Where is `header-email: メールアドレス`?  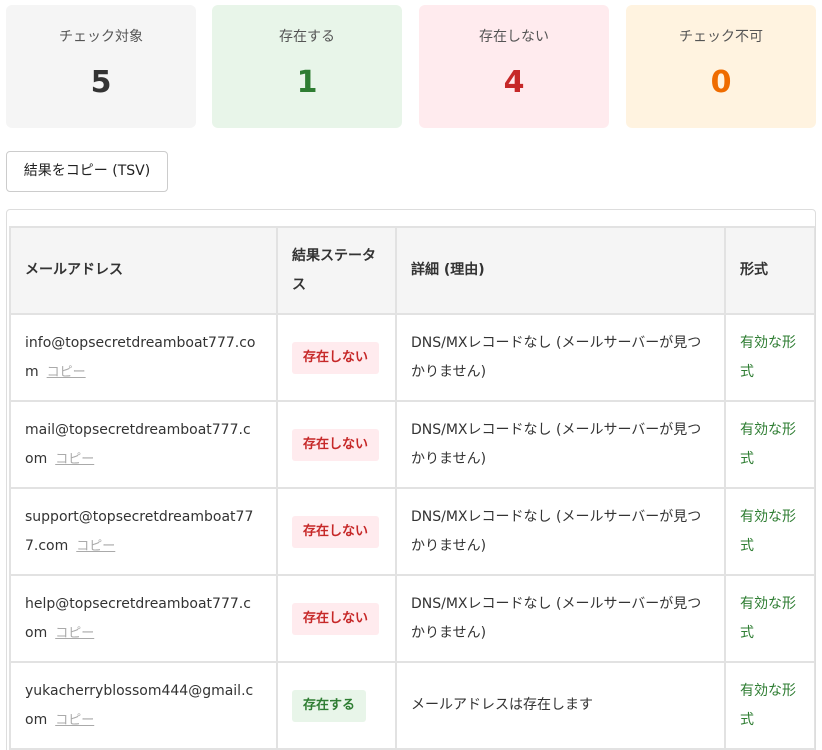
header-email: メールアドレス is located at coordinates (143, 270).